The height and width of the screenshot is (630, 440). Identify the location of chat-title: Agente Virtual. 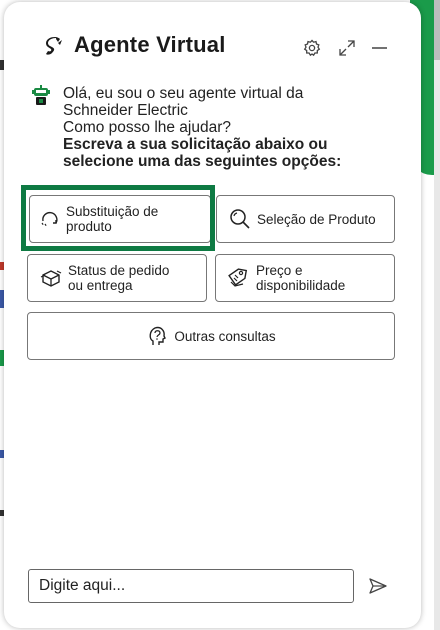
(150, 44).